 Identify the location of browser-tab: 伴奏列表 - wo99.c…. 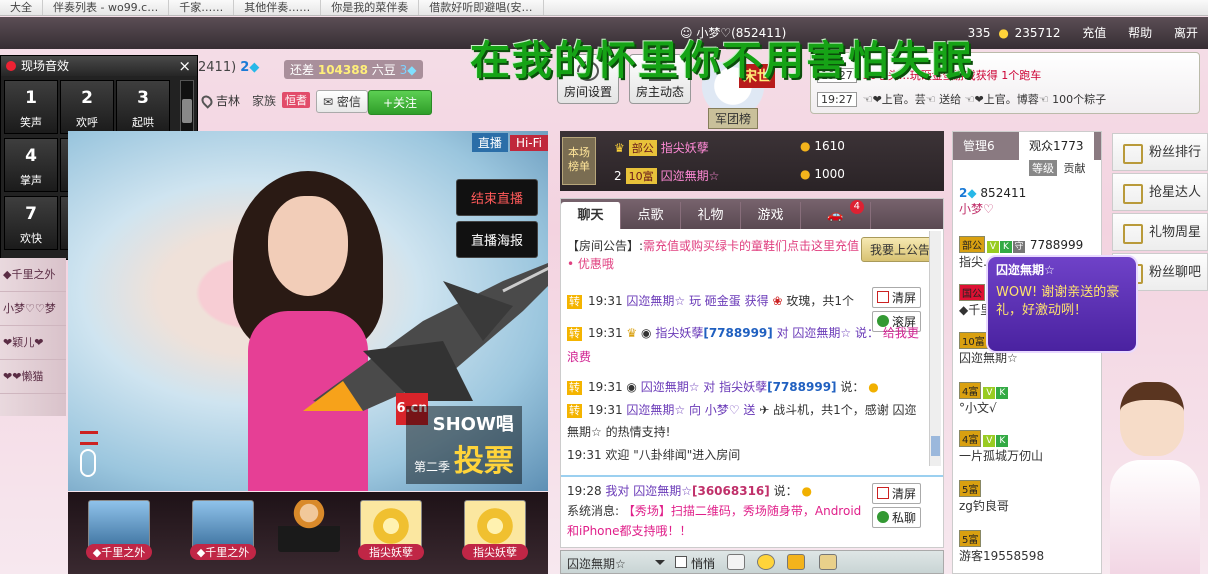
(106, 7).